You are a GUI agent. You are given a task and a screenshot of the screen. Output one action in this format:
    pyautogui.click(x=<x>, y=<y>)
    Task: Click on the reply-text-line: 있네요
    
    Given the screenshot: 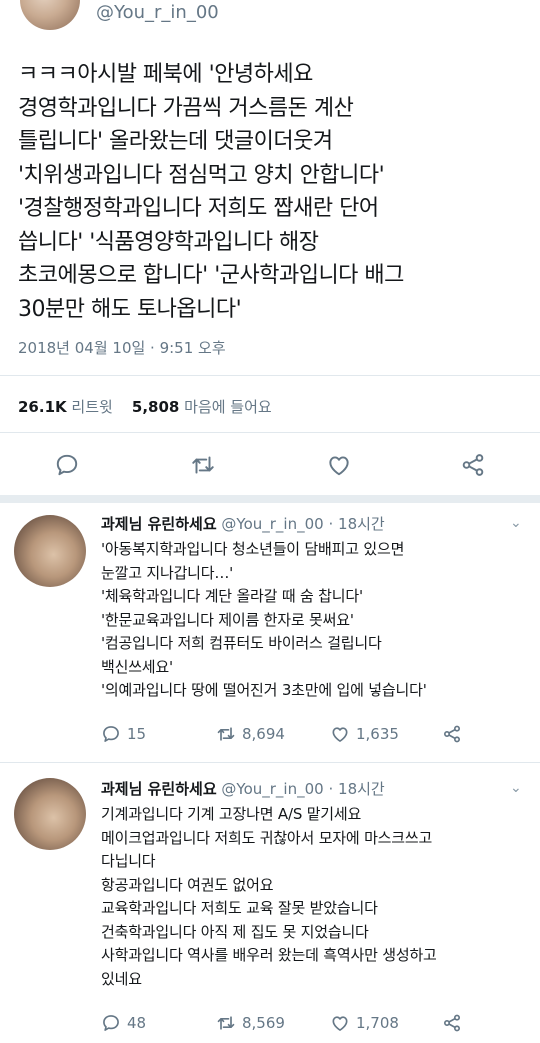 What is the action you would take?
    pyautogui.click(x=121, y=978)
    